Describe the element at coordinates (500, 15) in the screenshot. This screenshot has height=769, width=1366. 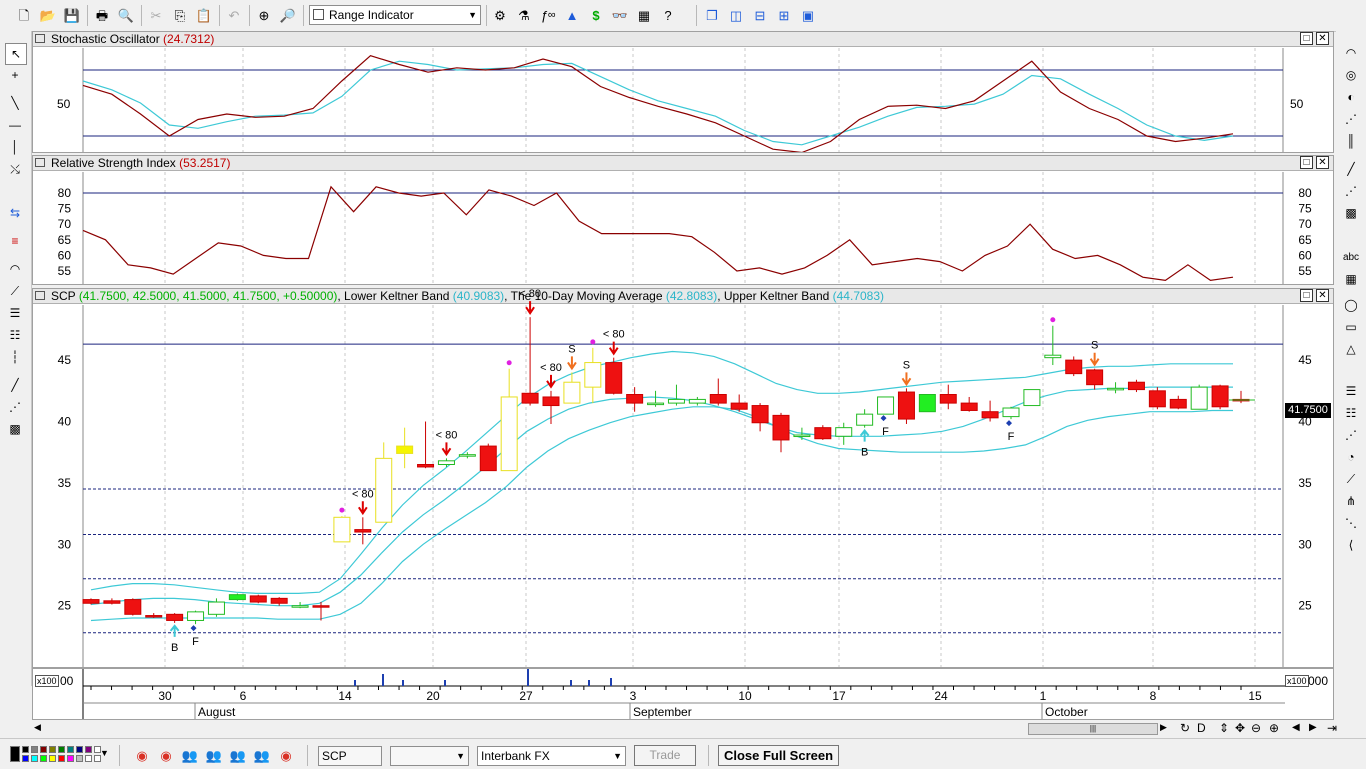
I see `object-properties-icon: ⚙` at that location.